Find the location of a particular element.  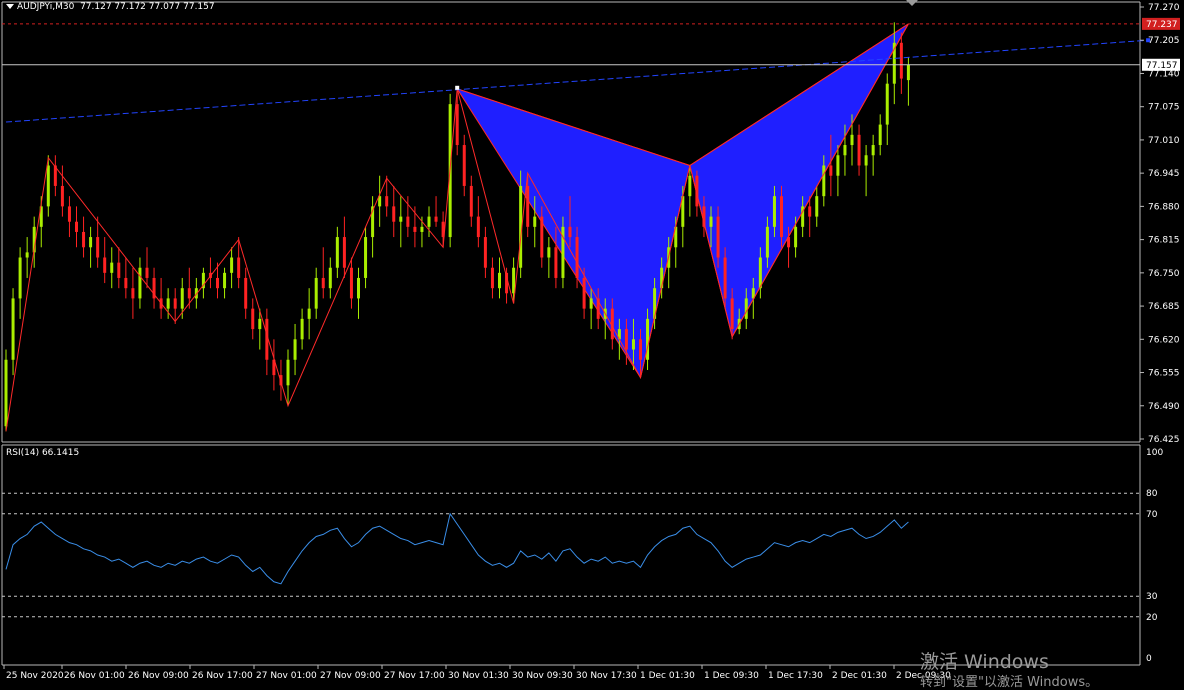

dropdown-triangle-icon is located at coordinates (10, 6).